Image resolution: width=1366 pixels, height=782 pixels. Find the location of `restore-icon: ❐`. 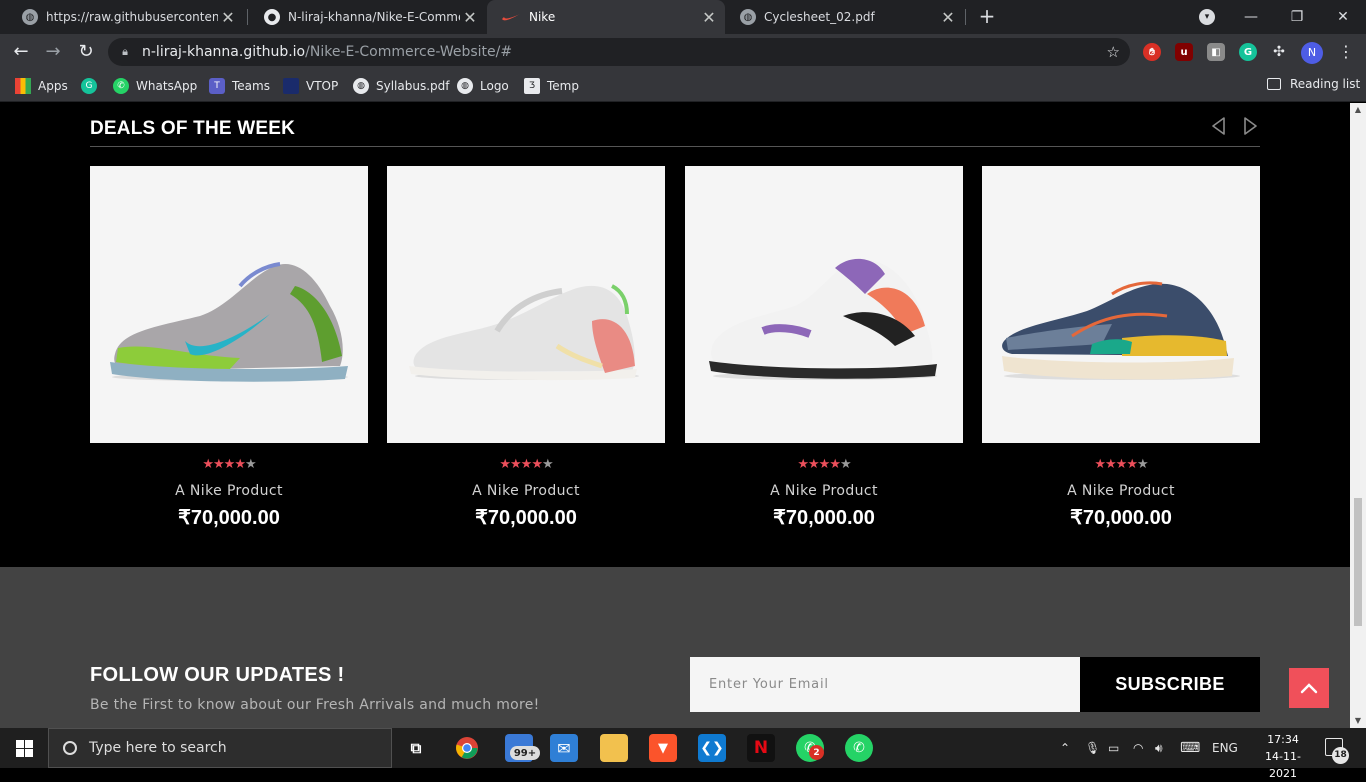

restore-icon: ❐ is located at coordinates (1297, 17).